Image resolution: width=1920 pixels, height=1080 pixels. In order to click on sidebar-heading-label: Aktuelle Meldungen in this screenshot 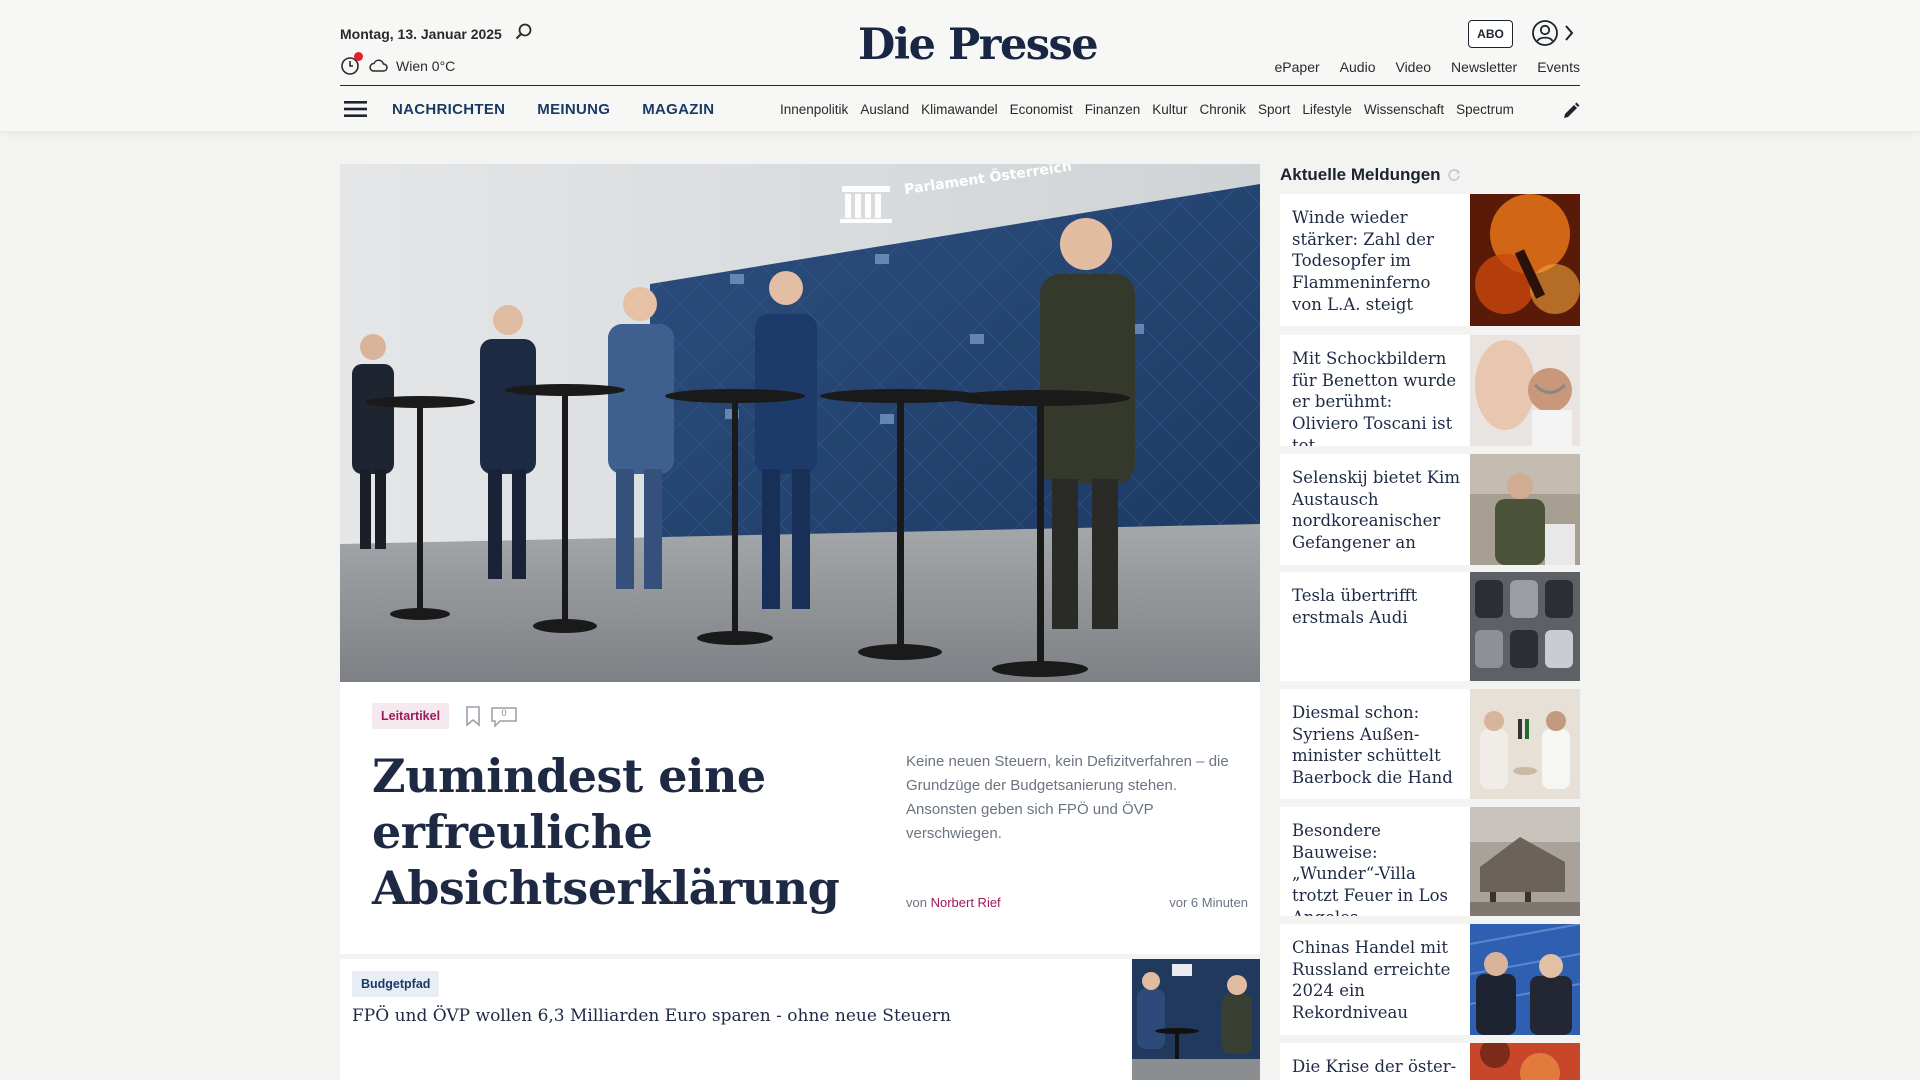, I will do `click(1360, 174)`.